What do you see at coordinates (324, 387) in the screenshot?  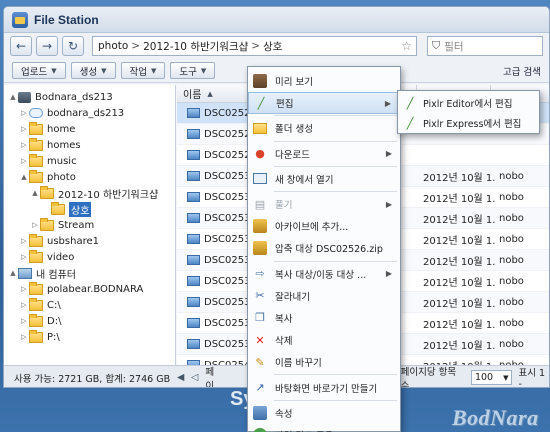 I see `menu-item-shortcut: ↗ 바탕화면 바로가기 만들기` at bounding box center [324, 387].